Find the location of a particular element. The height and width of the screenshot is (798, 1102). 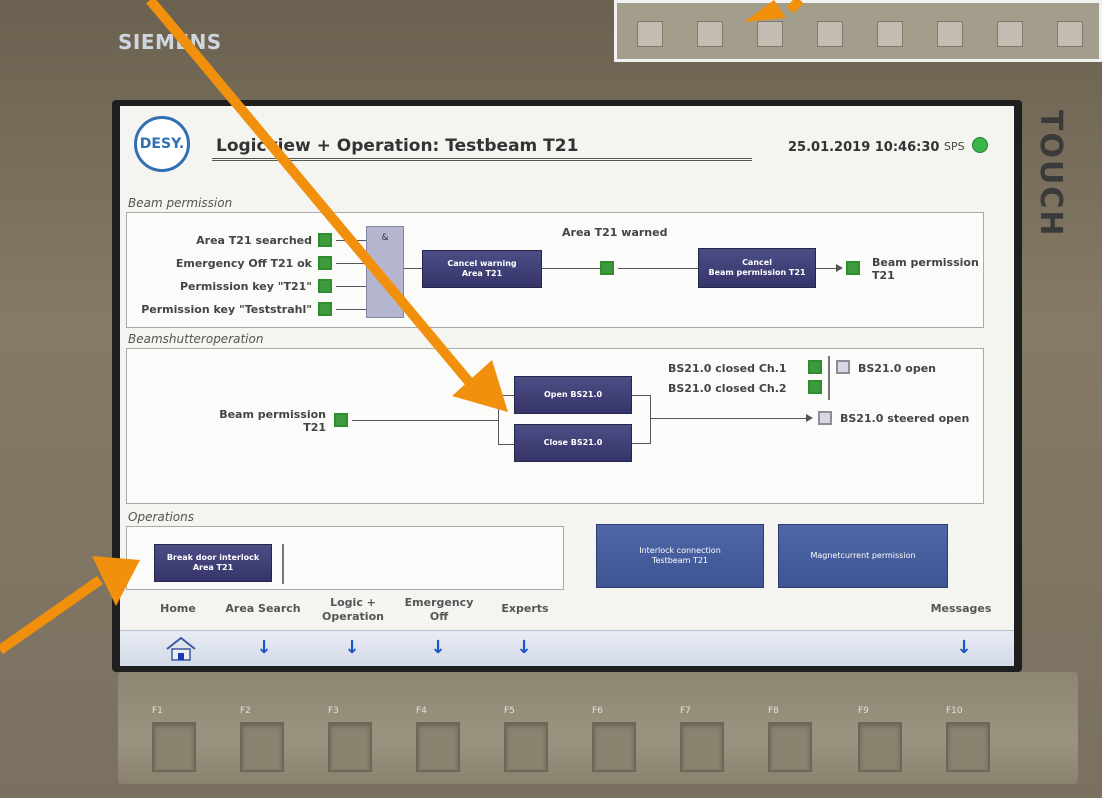

fkey-label: F8 is located at coordinates (773, 711).